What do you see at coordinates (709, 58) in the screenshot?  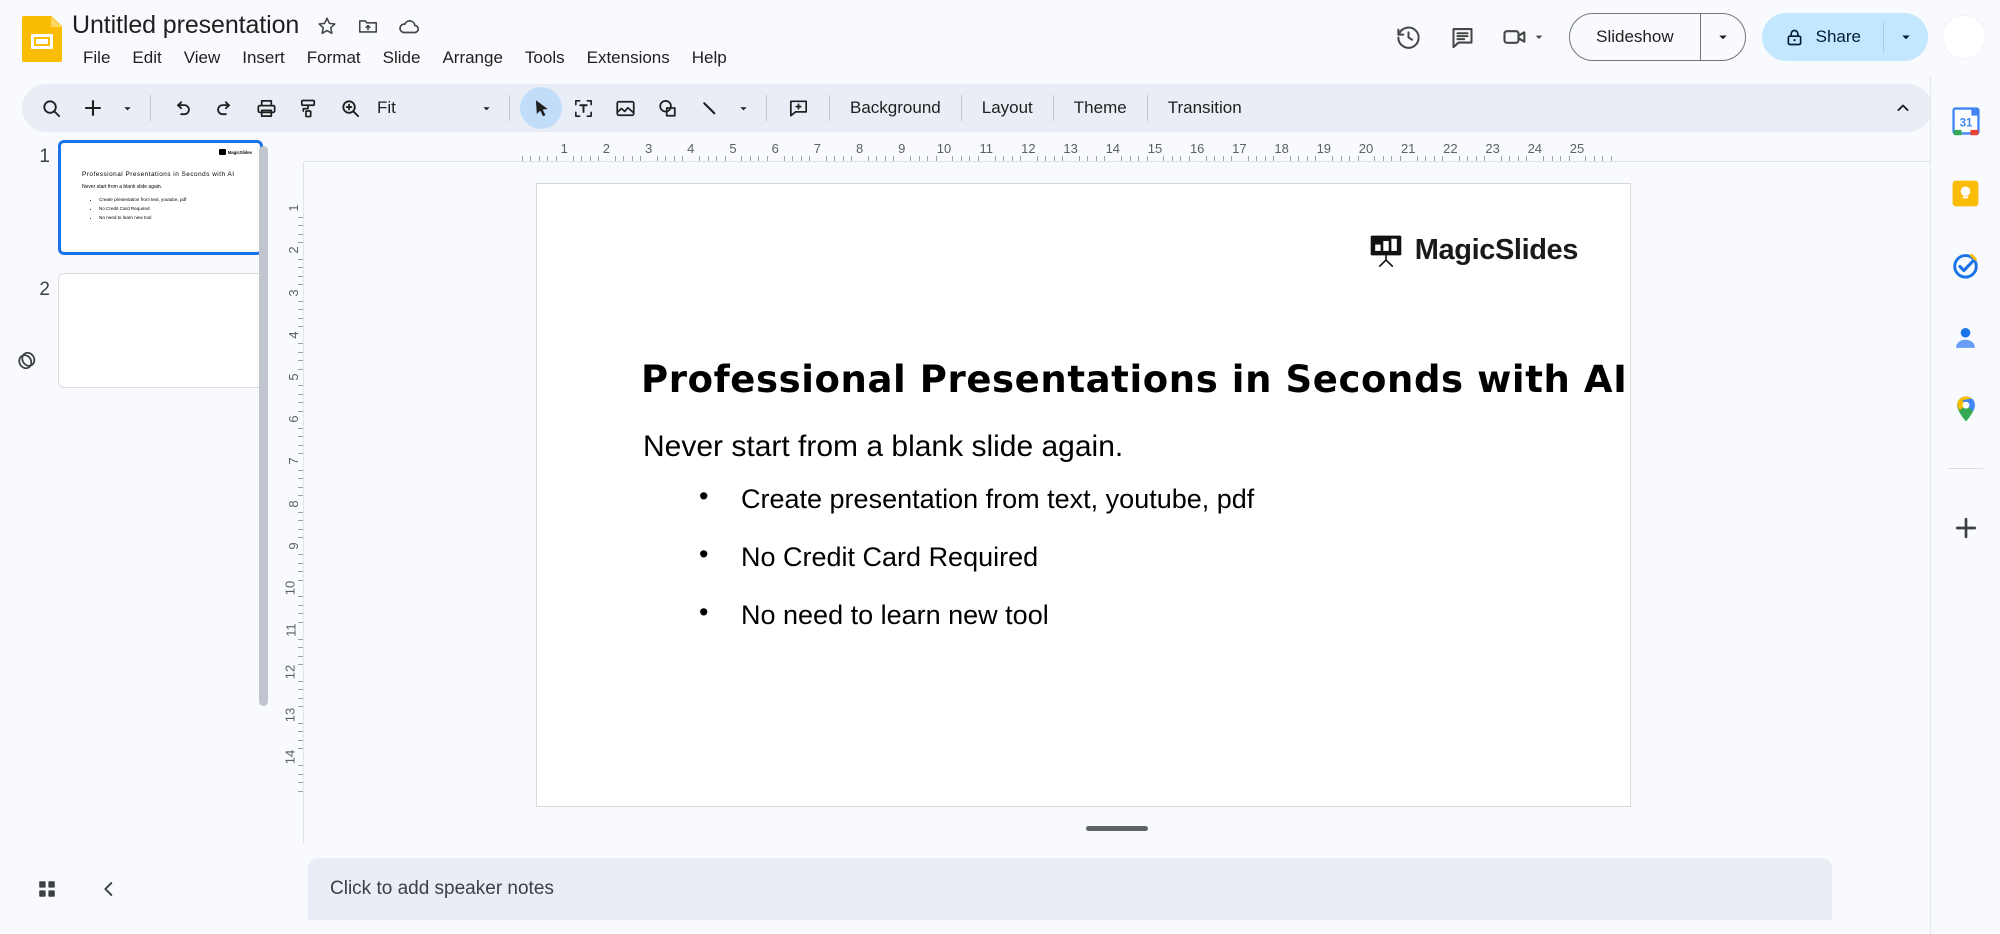 I see `menu-help: Help` at bounding box center [709, 58].